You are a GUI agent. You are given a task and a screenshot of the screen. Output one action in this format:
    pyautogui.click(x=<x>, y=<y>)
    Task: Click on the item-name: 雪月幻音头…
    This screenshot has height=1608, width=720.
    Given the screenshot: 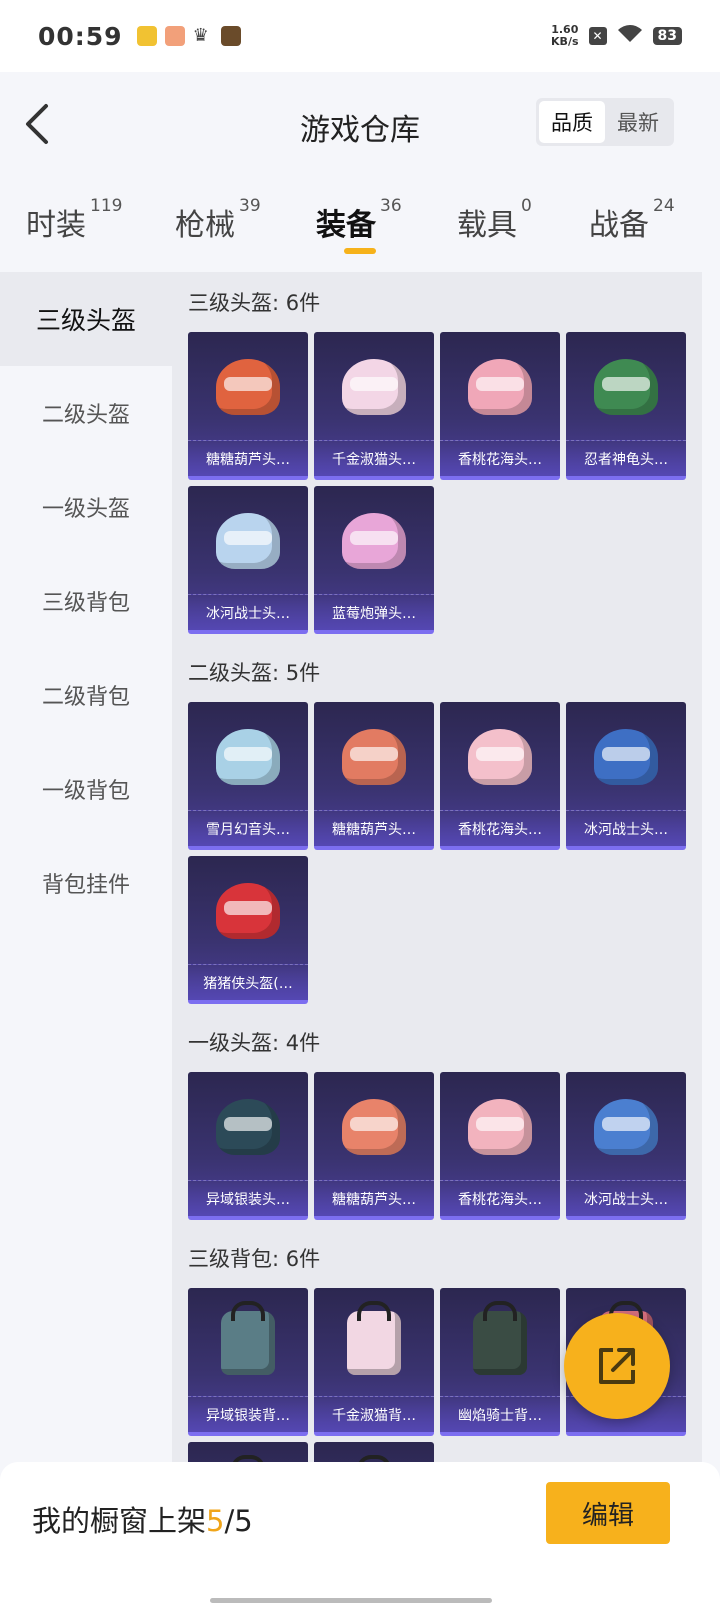 What is the action you would take?
    pyautogui.click(x=248, y=828)
    